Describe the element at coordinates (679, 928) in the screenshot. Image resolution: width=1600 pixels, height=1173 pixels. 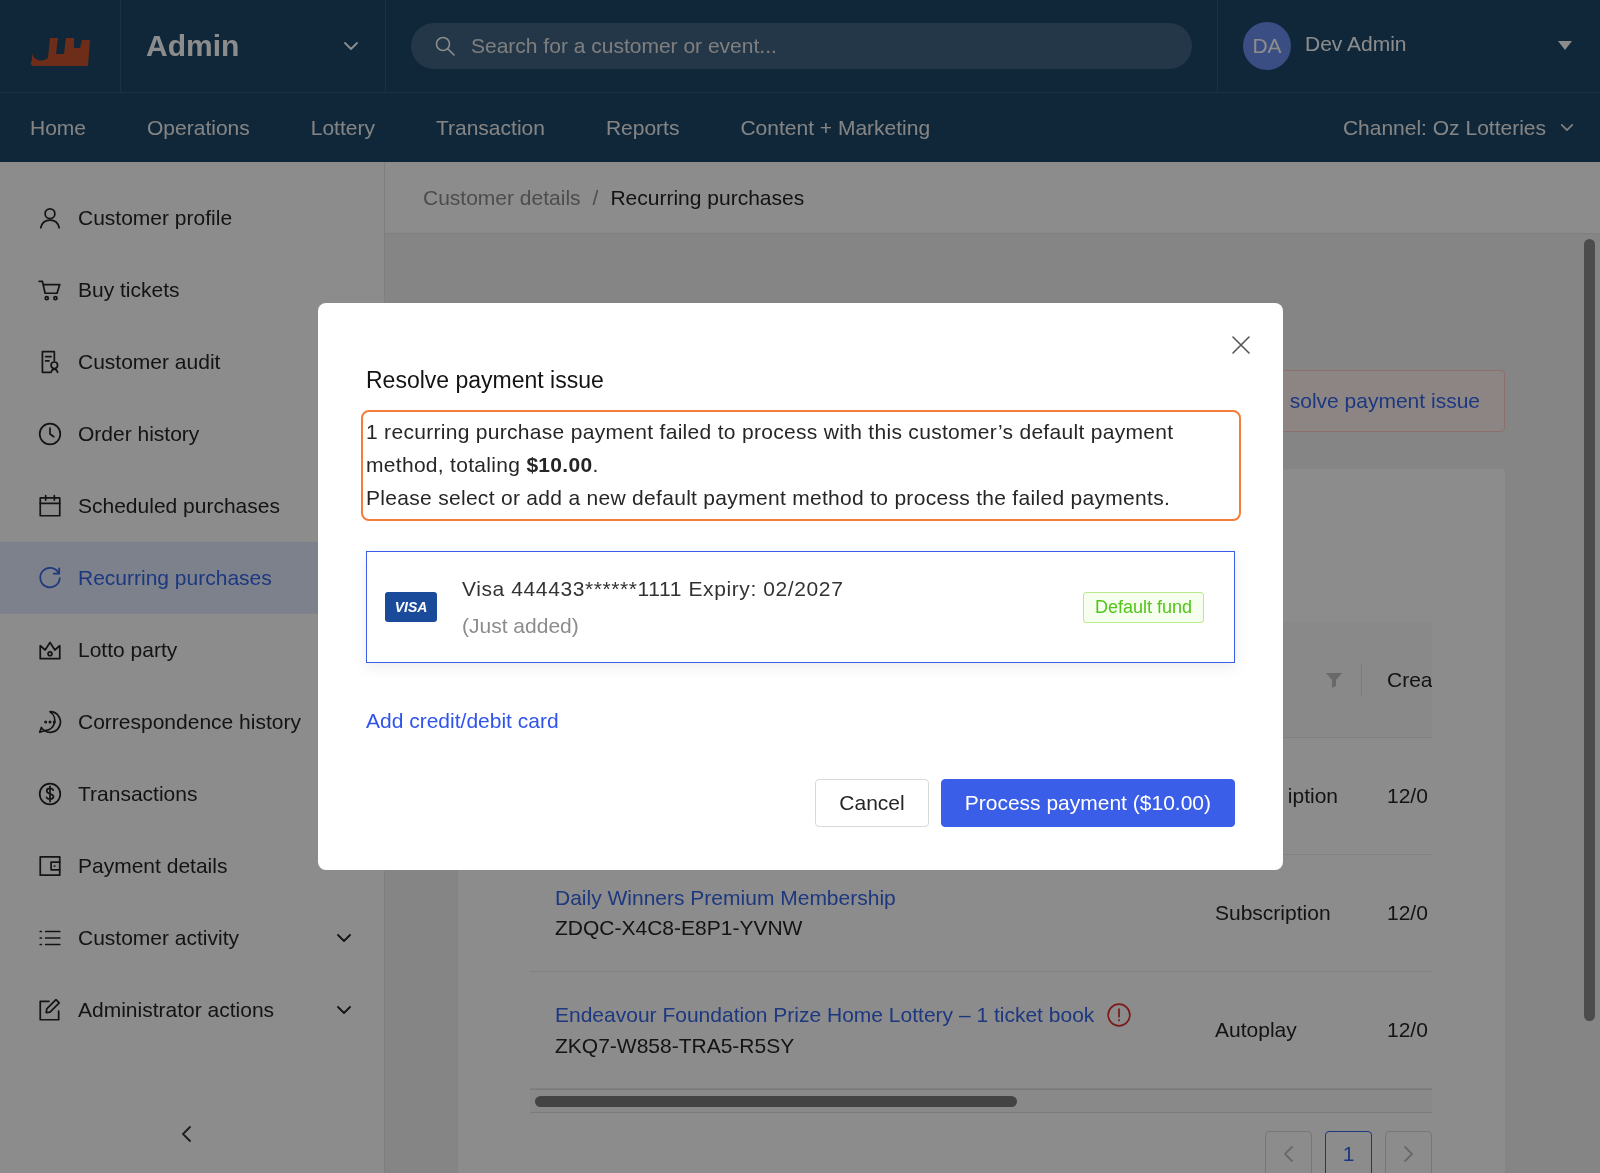
I see `purchase-code: ZDQC-X4C8-E8P1-YVNW` at that location.